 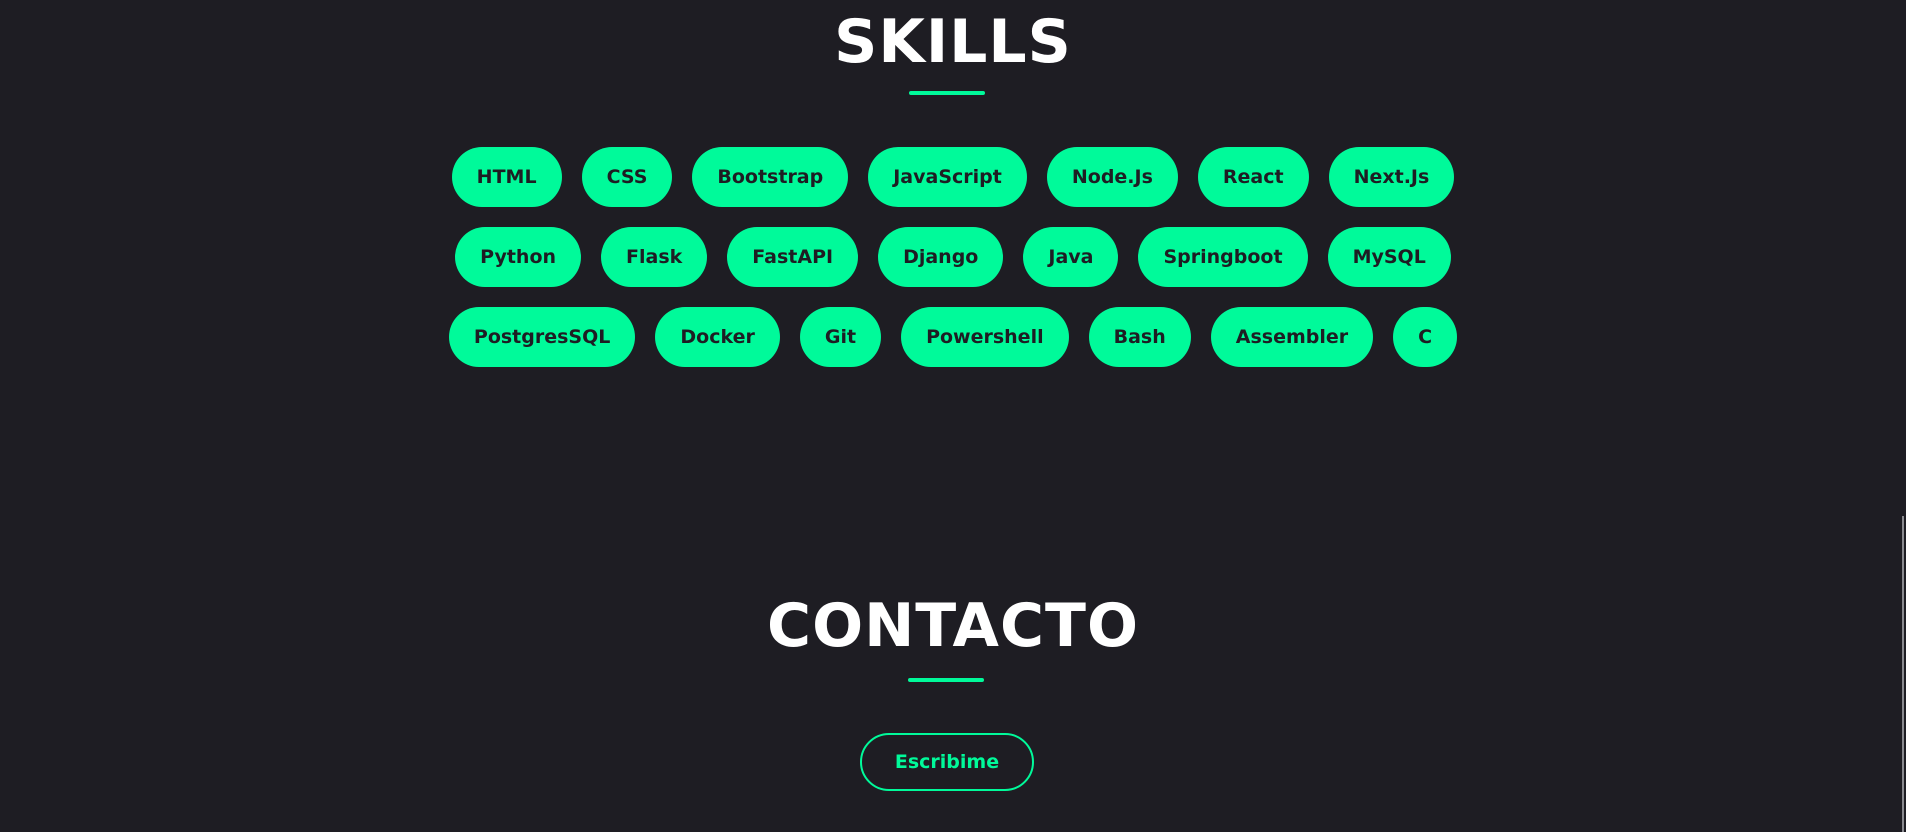 What do you see at coordinates (1223, 257) in the screenshot?
I see `skill-pill: Springboot` at bounding box center [1223, 257].